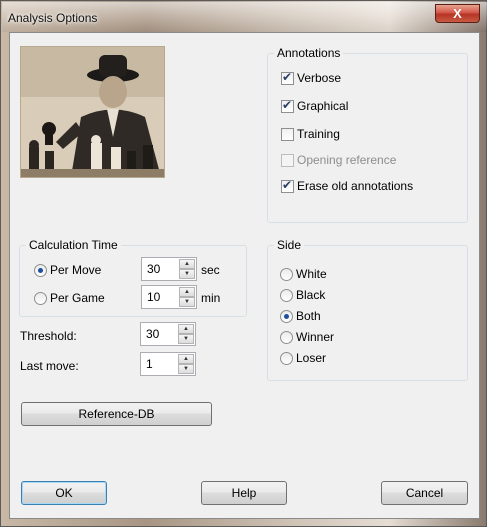 Image resolution: width=487 pixels, height=527 pixels. Describe the element at coordinates (286, 358) in the screenshot. I see `side-loser-radio` at that location.